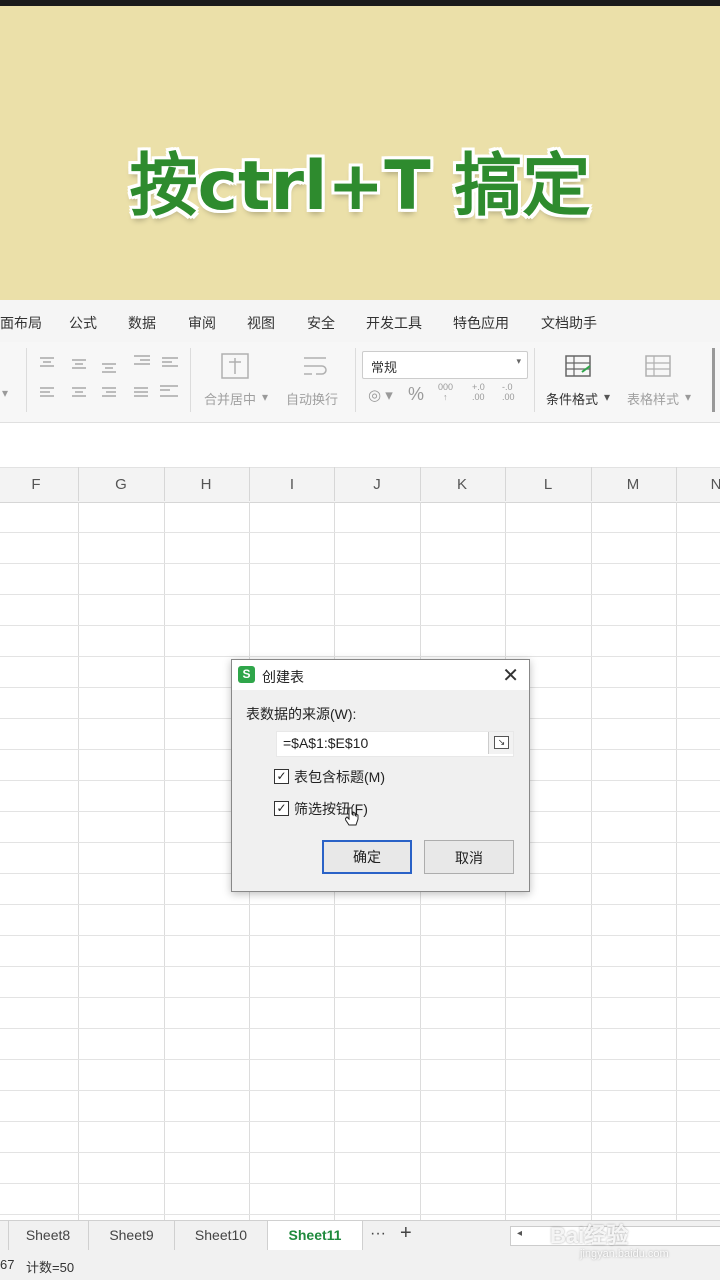 The width and height of the screenshot is (720, 1280). Describe the element at coordinates (292, 484) in the screenshot. I see `column-header-i: I` at that location.